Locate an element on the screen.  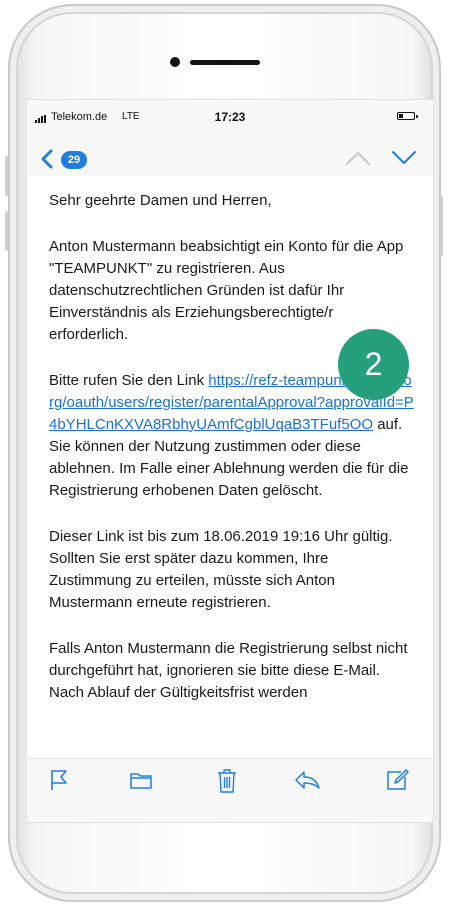
screen-bottom is located at coordinates (230, 812).